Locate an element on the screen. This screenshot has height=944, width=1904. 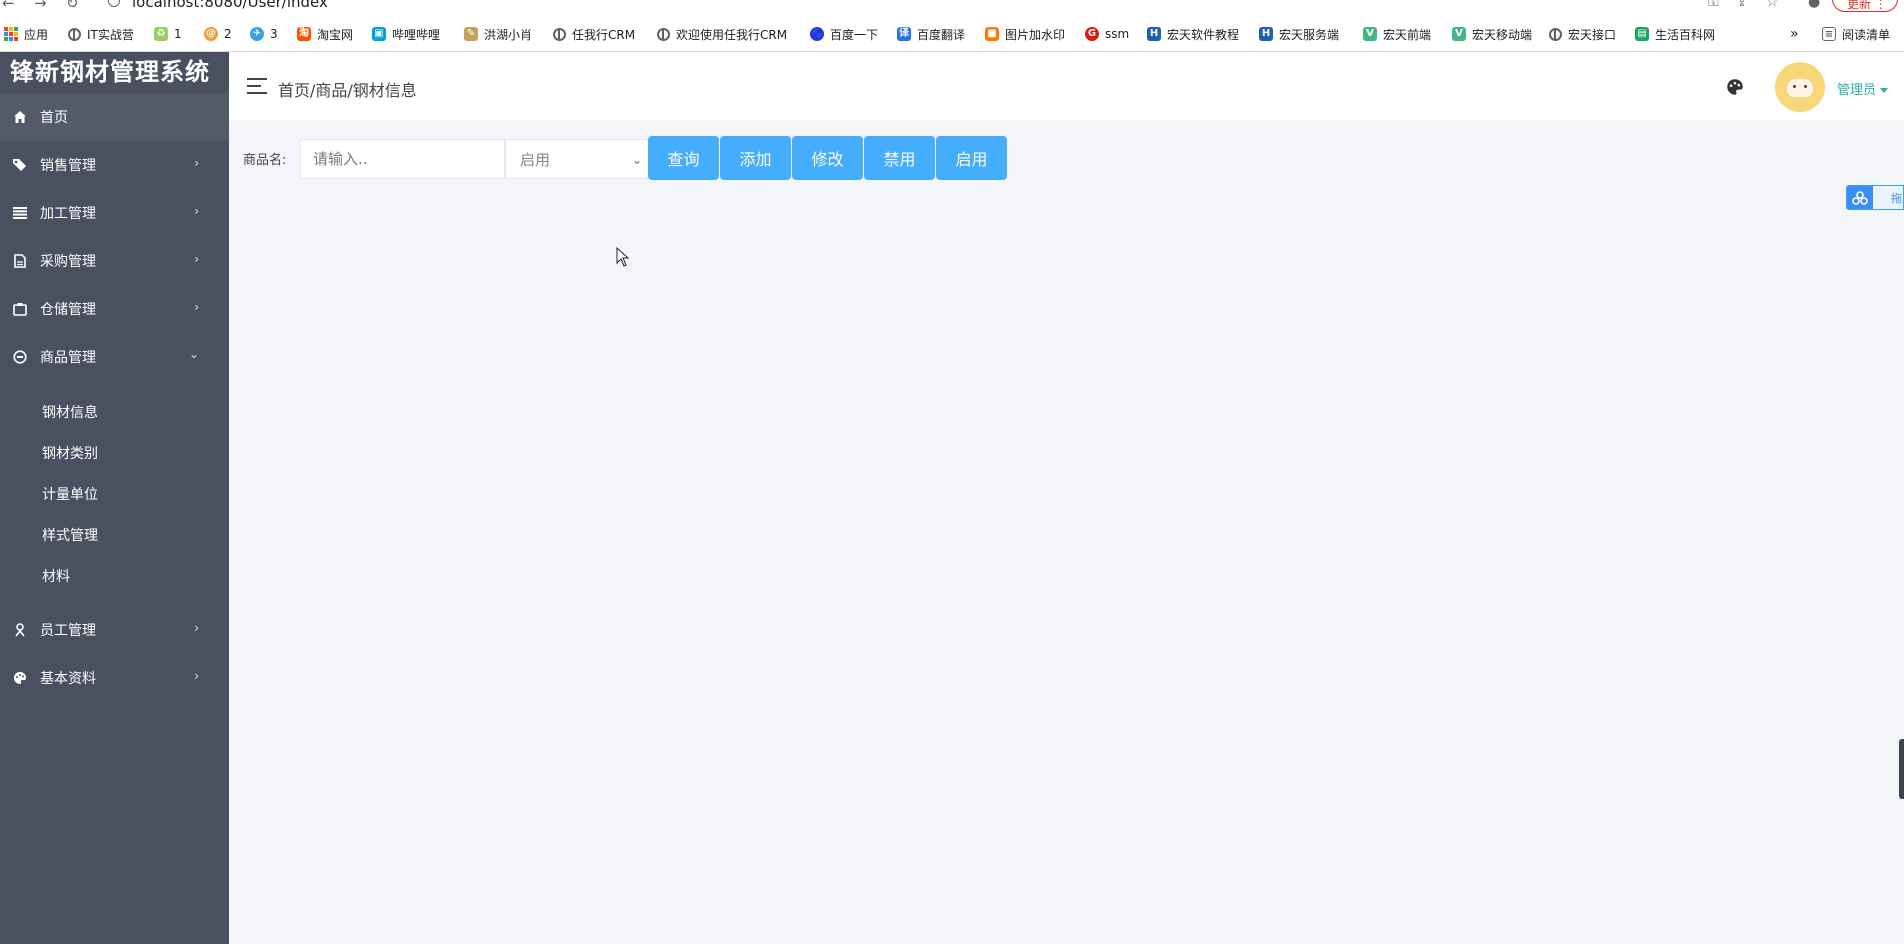
top-header: 首页/商品/钢材信息 管理员 is located at coordinates (1066, 86).